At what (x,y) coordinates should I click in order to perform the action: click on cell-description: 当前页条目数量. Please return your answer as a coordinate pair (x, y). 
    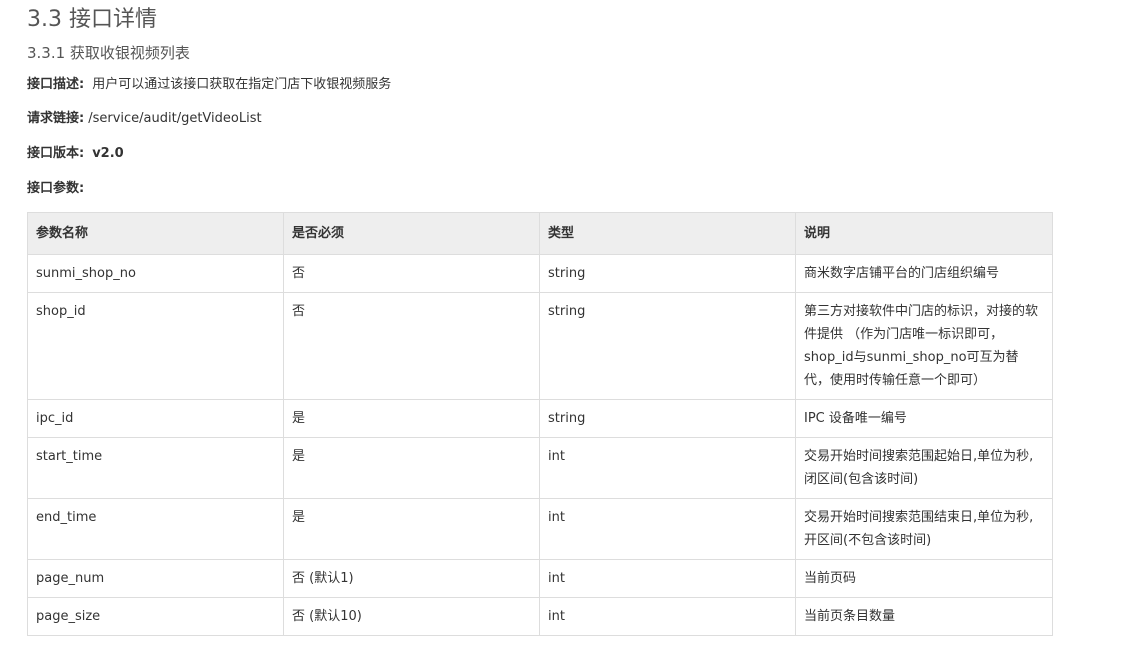
    Looking at the image, I should click on (924, 616).